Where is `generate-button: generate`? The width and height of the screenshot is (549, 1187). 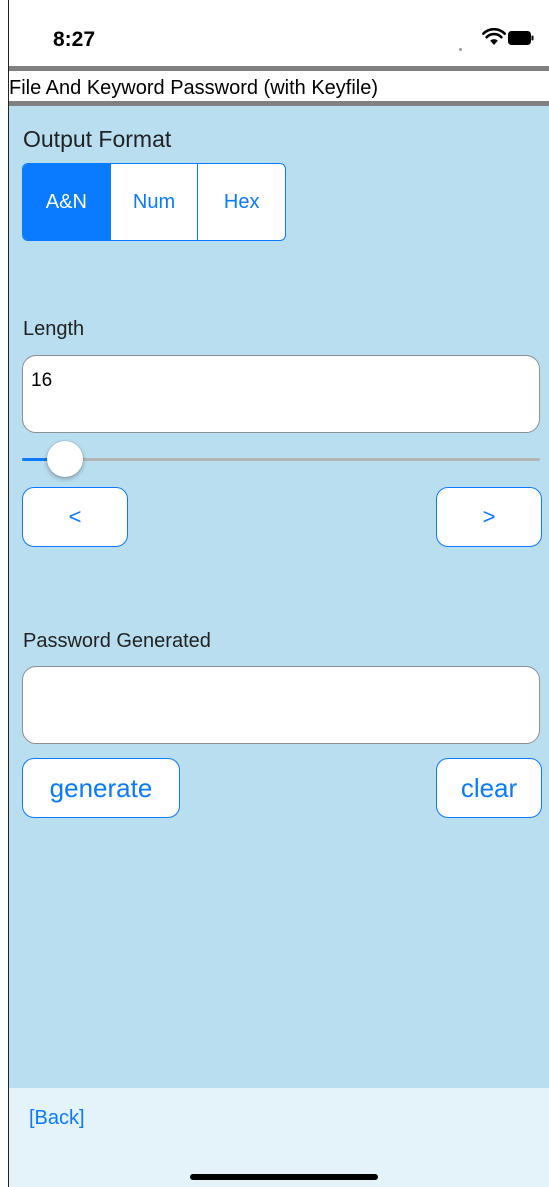
generate-button: generate is located at coordinates (101, 788).